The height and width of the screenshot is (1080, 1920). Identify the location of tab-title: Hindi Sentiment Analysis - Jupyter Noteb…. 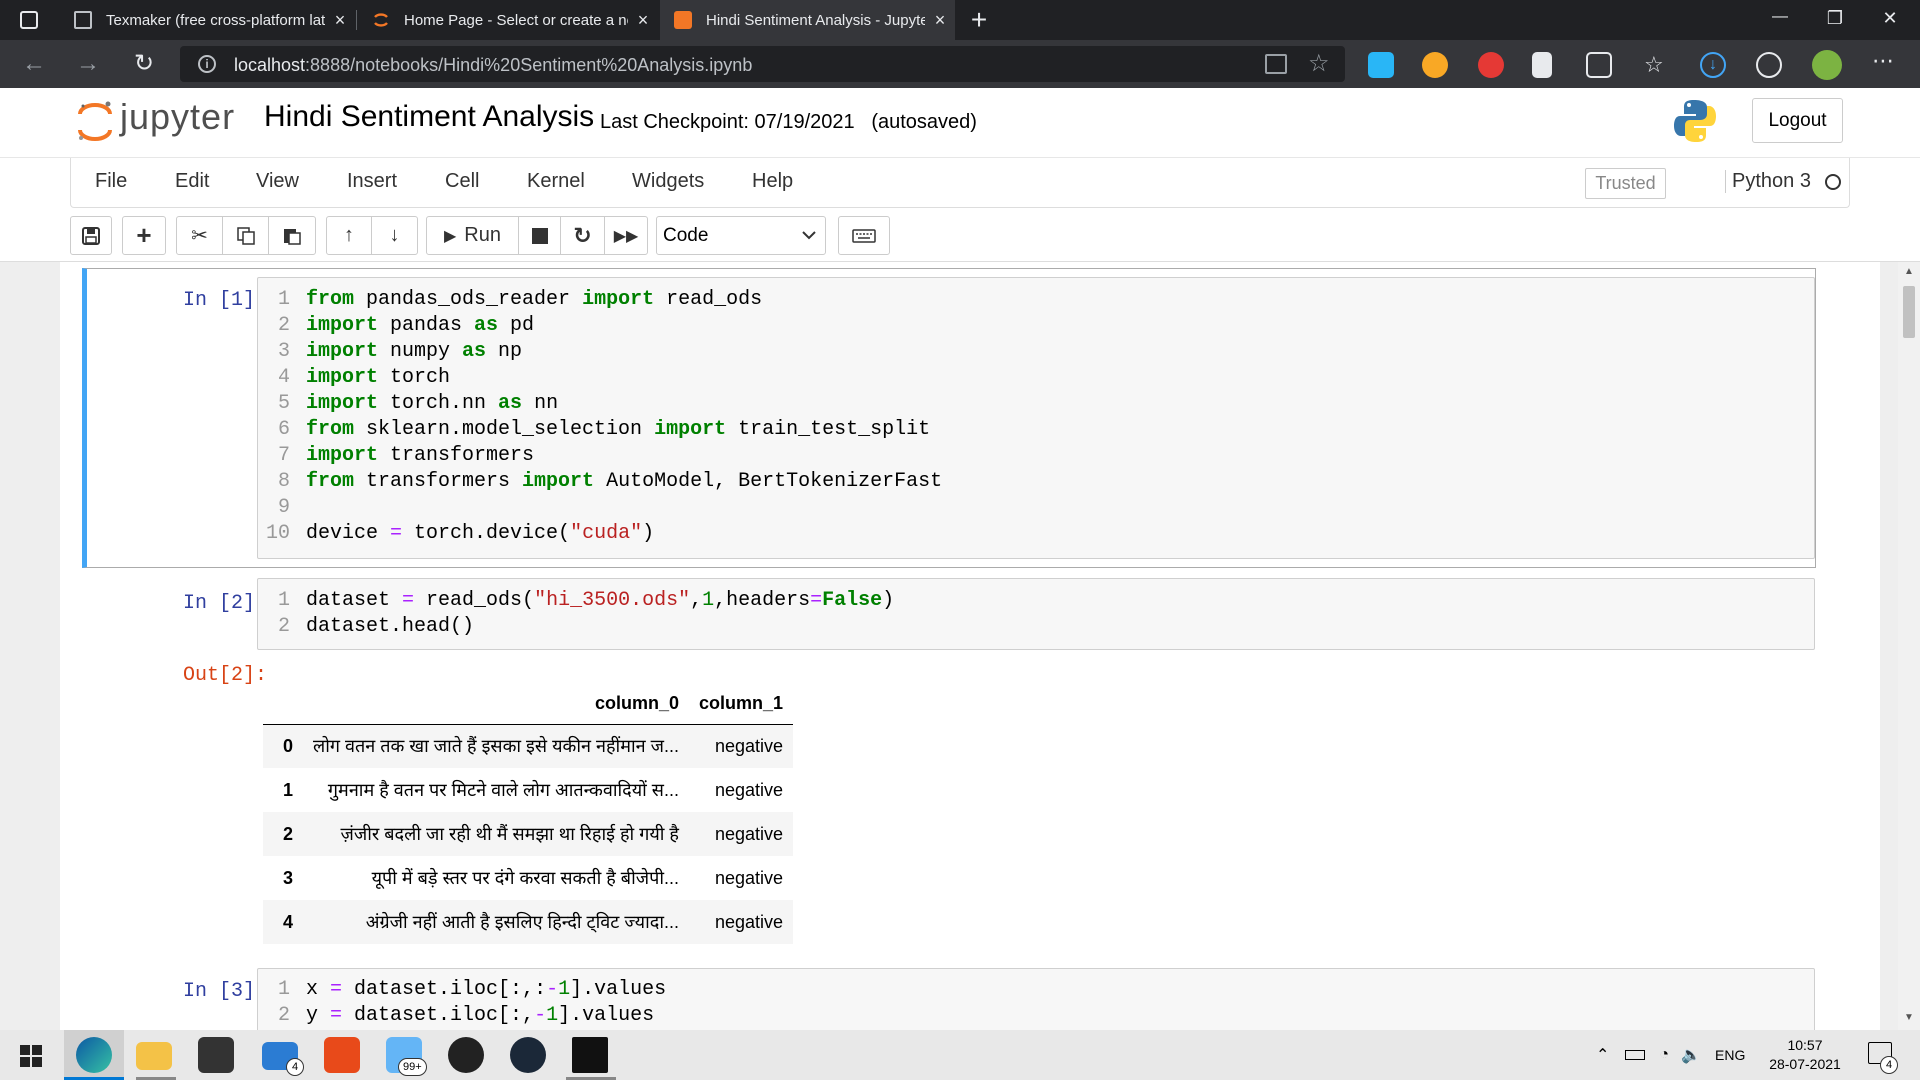
(815, 20).